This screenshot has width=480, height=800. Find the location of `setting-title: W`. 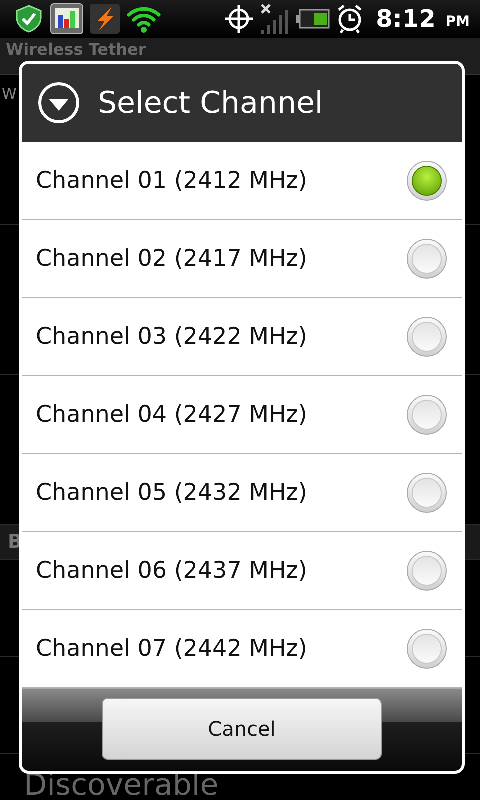

setting-title: W is located at coordinates (9, 94).